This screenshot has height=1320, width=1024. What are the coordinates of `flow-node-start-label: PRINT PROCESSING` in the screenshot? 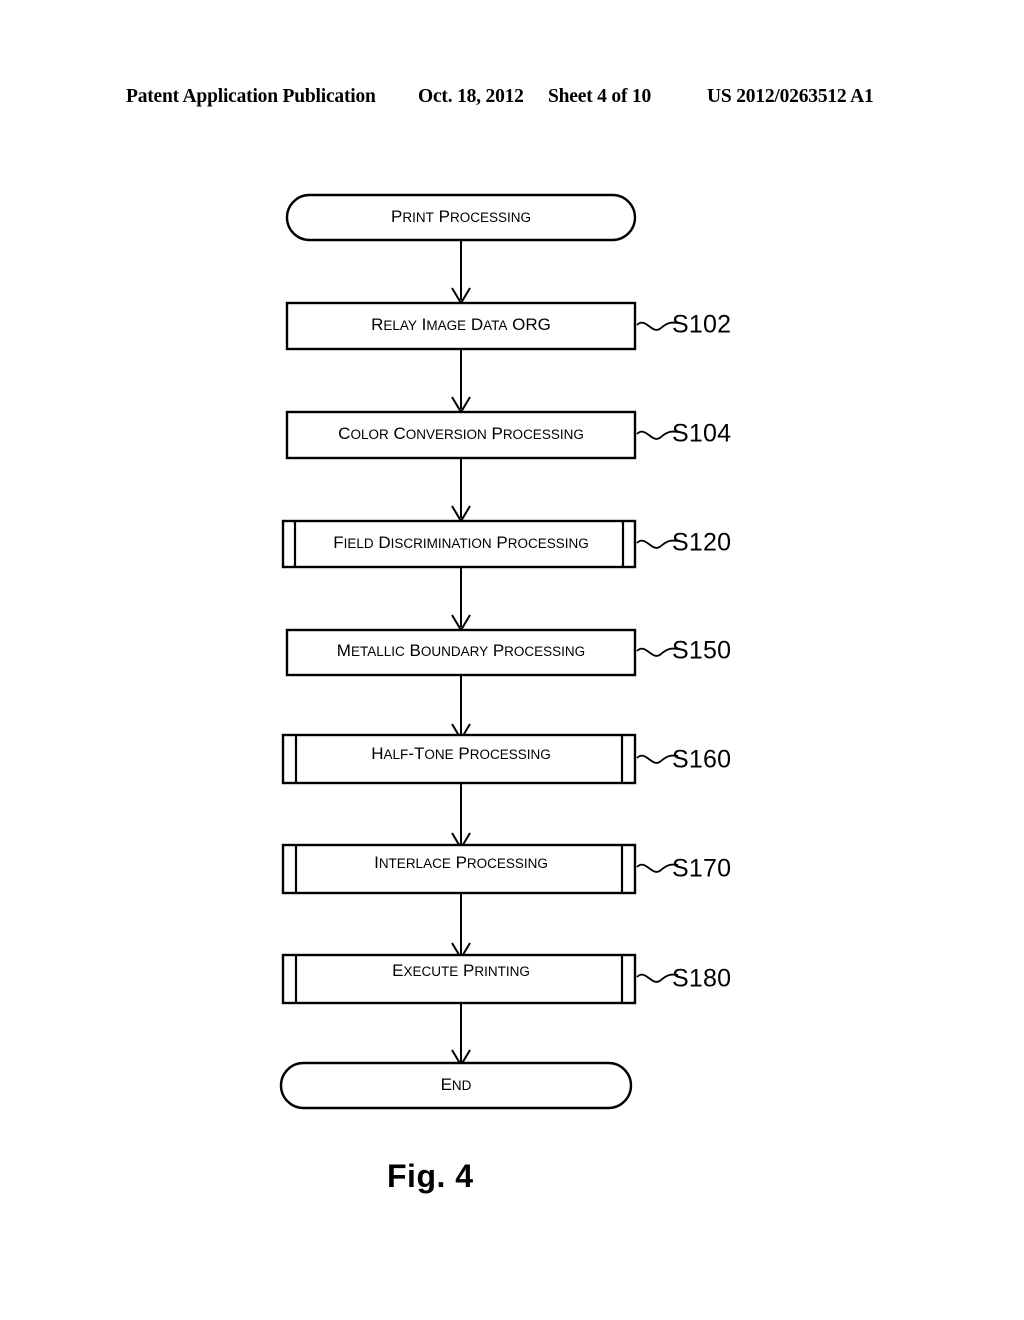 It's located at (461, 216).